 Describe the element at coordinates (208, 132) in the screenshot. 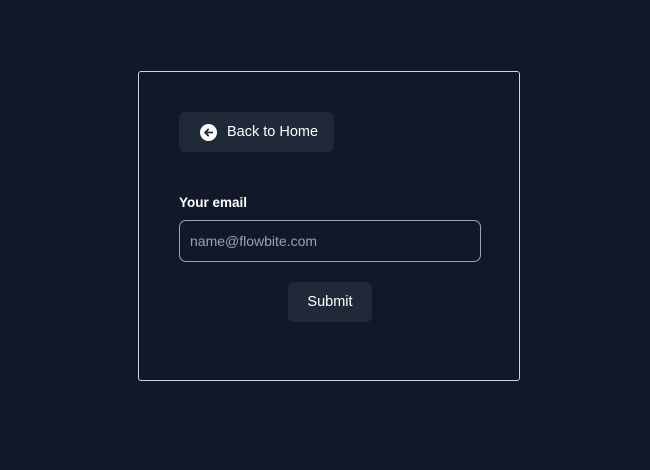

I see `arrow-left-circle-icon` at that location.